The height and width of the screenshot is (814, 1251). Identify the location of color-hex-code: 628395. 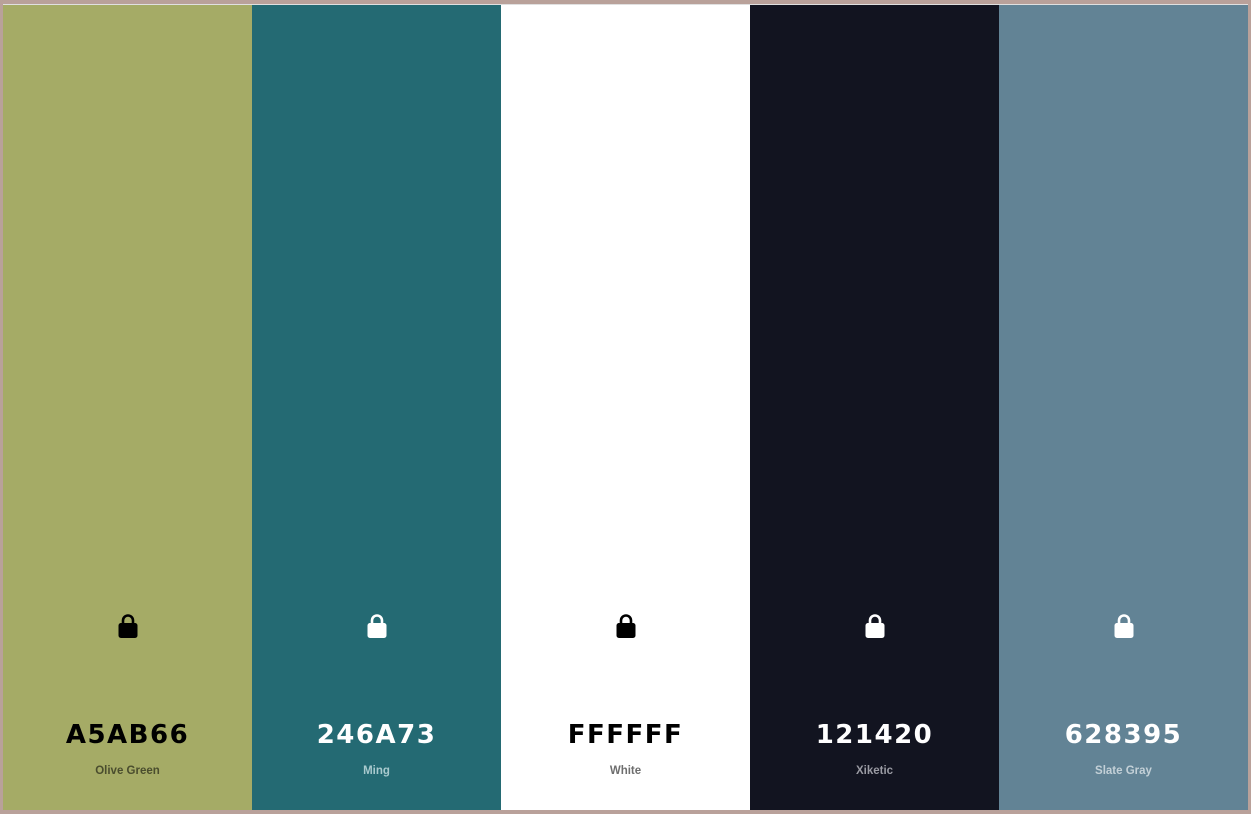
(1123, 735).